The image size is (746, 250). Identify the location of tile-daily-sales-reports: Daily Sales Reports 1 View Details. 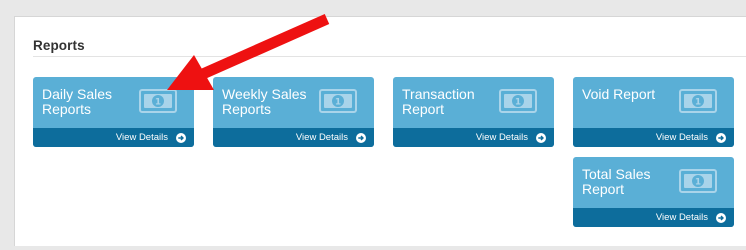
(113, 112).